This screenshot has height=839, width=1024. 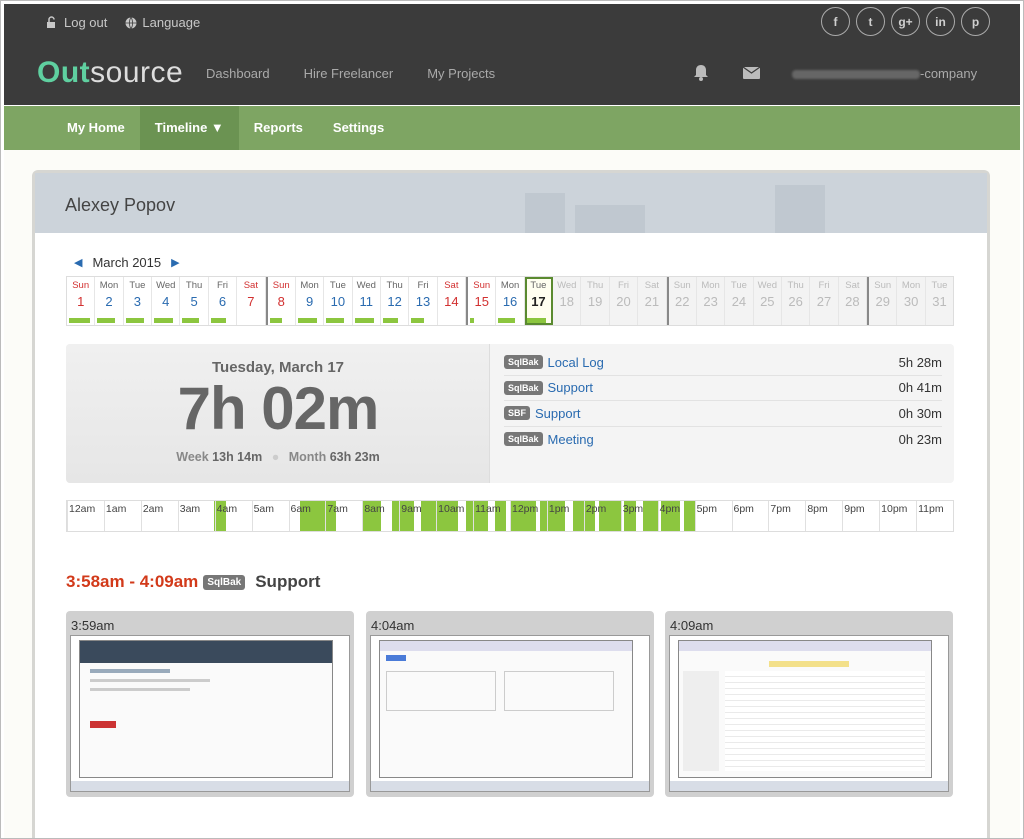 I want to click on logout-link: Log out, so click(x=76, y=22).